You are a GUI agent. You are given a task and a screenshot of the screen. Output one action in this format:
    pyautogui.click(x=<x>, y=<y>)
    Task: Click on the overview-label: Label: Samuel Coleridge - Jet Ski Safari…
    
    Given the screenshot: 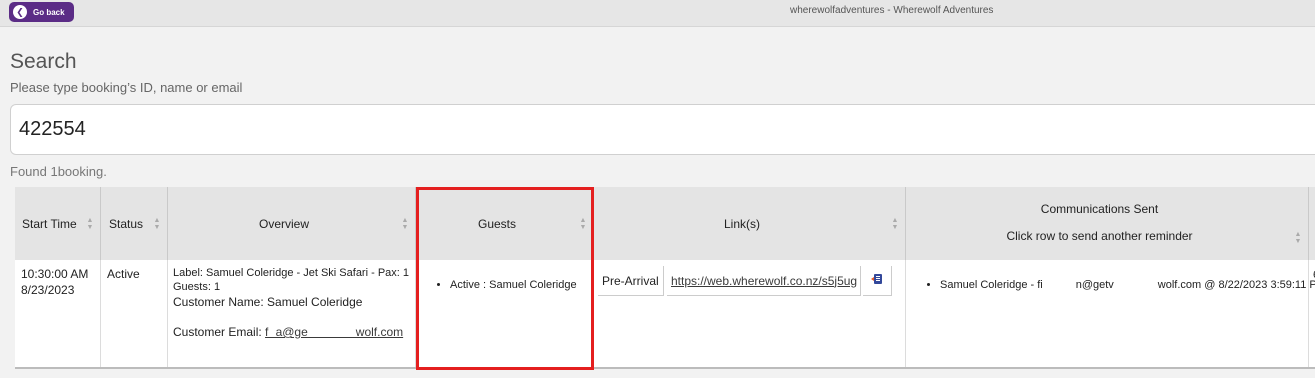 What is the action you would take?
    pyautogui.click(x=291, y=273)
    